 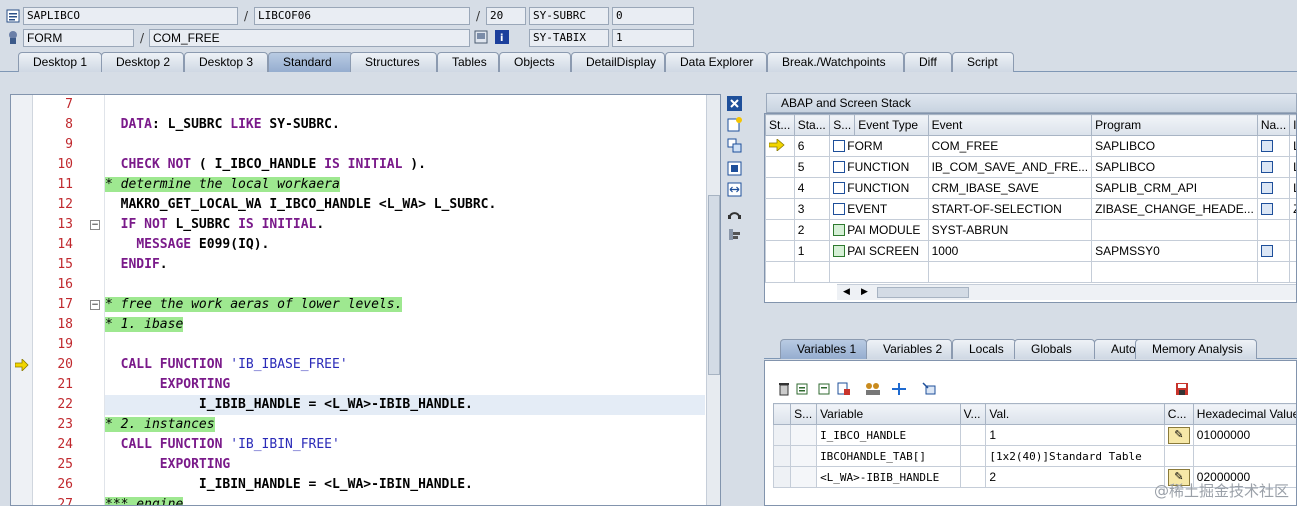 I want to click on tab-script: Script, so click(x=983, y=62).